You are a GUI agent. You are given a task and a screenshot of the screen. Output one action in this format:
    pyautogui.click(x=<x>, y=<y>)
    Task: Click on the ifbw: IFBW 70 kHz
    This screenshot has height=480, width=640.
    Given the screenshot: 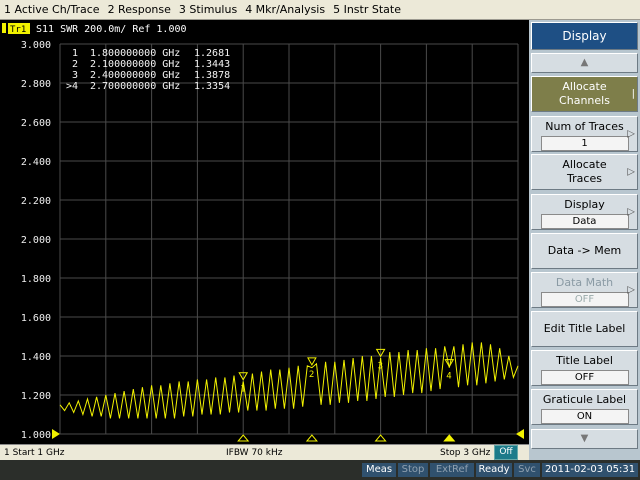 What is the action you would take?
    pyautogui.click(x=254, y=453)
    